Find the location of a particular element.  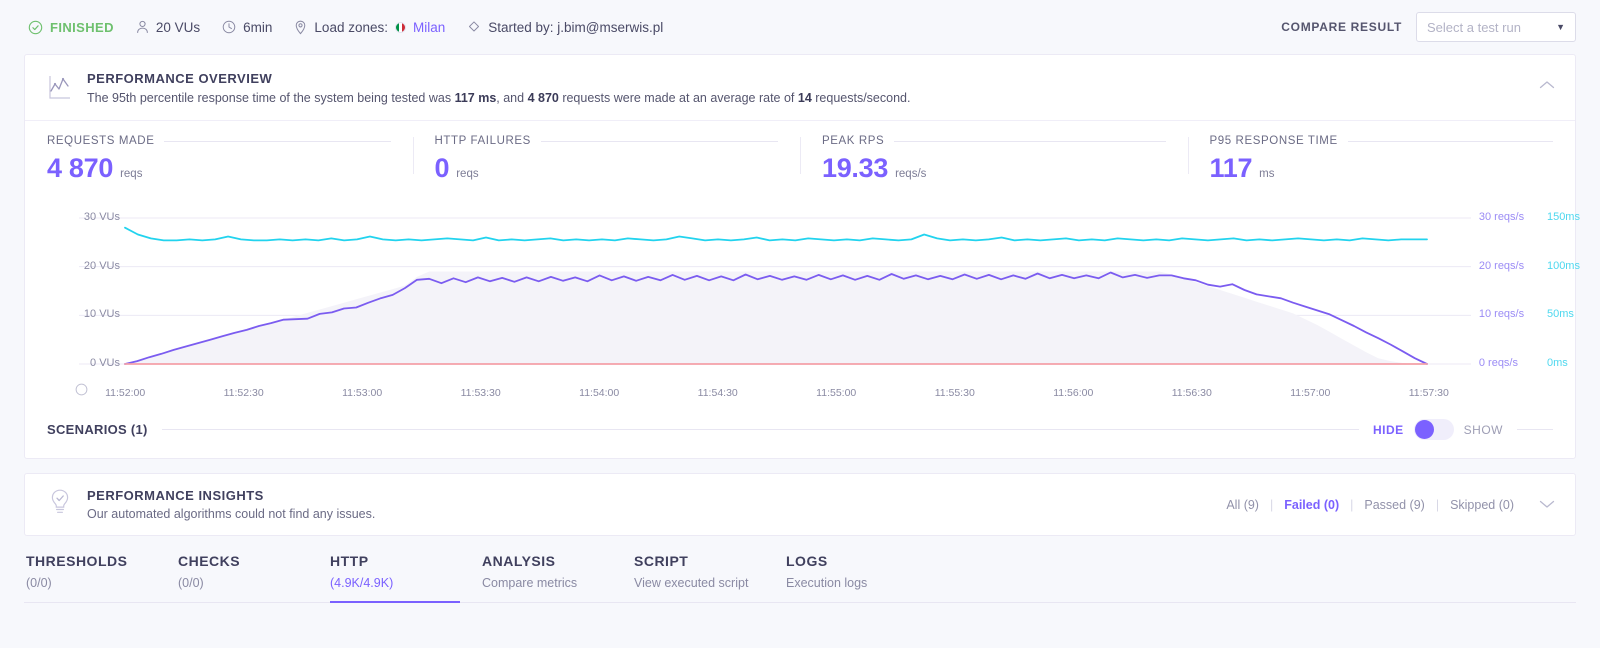

tab-inner: THRESHOLDS (0/0) is located at coordinates (102, 571).